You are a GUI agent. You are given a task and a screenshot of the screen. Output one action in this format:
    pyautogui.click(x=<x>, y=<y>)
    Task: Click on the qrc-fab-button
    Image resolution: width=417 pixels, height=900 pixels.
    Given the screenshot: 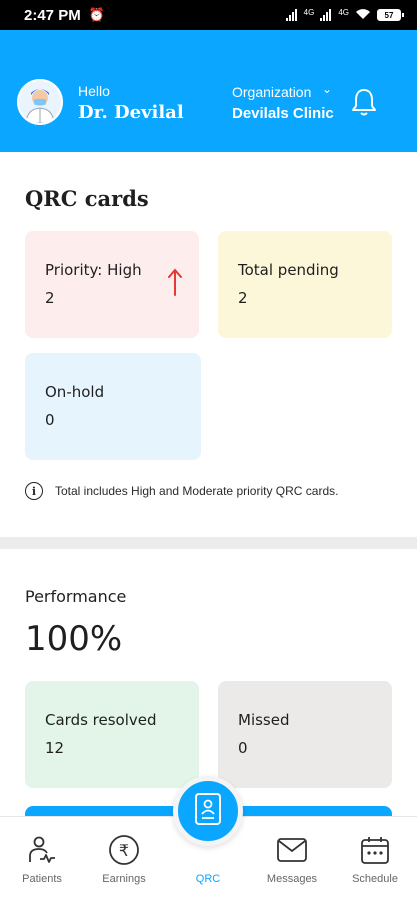 What is the action you would take?
    pyautogui.click(x=208, y=811)
    